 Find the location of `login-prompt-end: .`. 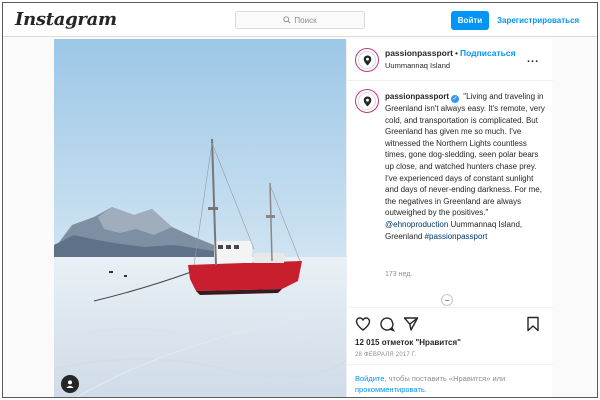

login-prompt-end: . is located at coordinates (425, 389).